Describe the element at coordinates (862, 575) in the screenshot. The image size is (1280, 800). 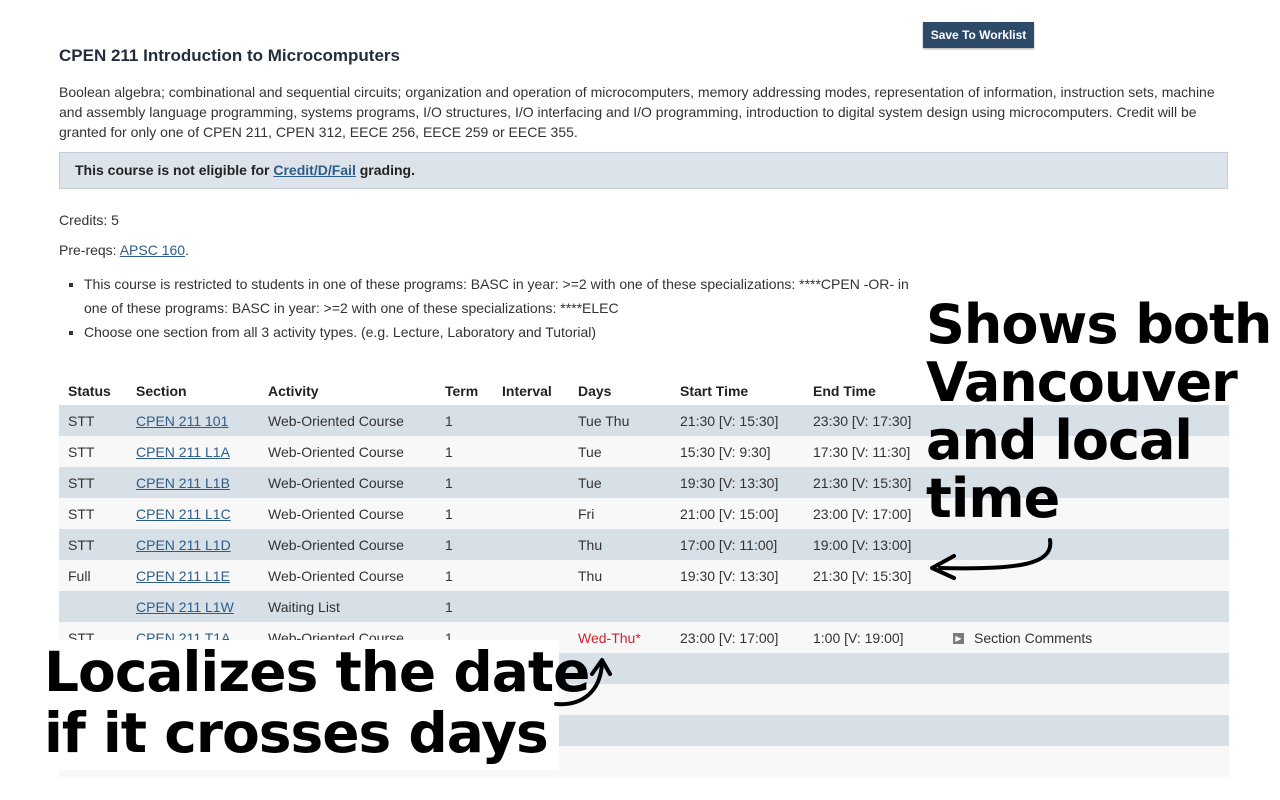
I see `row-end-time-text: 21:30 [V: 15:30]` at that location.